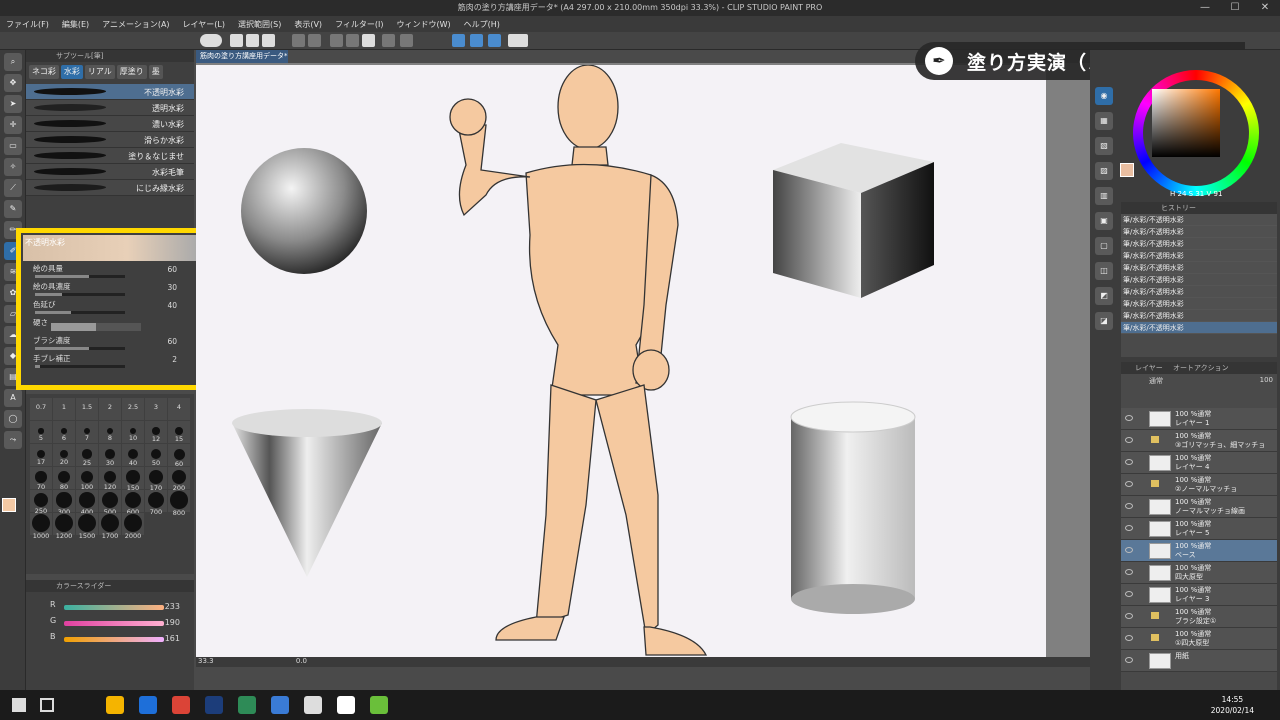  Describe the element at coordinates (64, 479) in the screenshot. I see `brush-size-cell: 80` at that location.